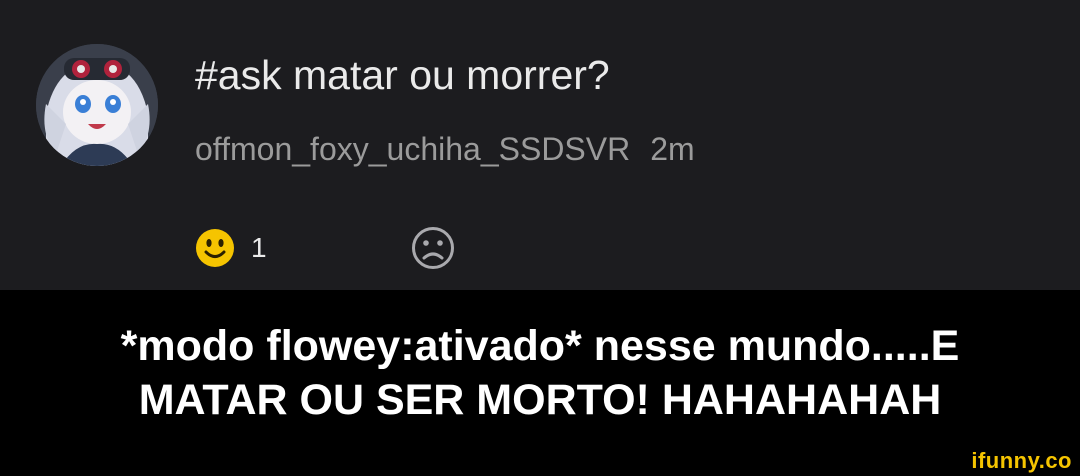 This screenshot has width=1080, height=476. What do you see at coordinates (540, 346) in the screenshot?
I see `caption-line-1: *modo flowey:ativado* nesse mundo.....E` at bounding box center [540, 346].